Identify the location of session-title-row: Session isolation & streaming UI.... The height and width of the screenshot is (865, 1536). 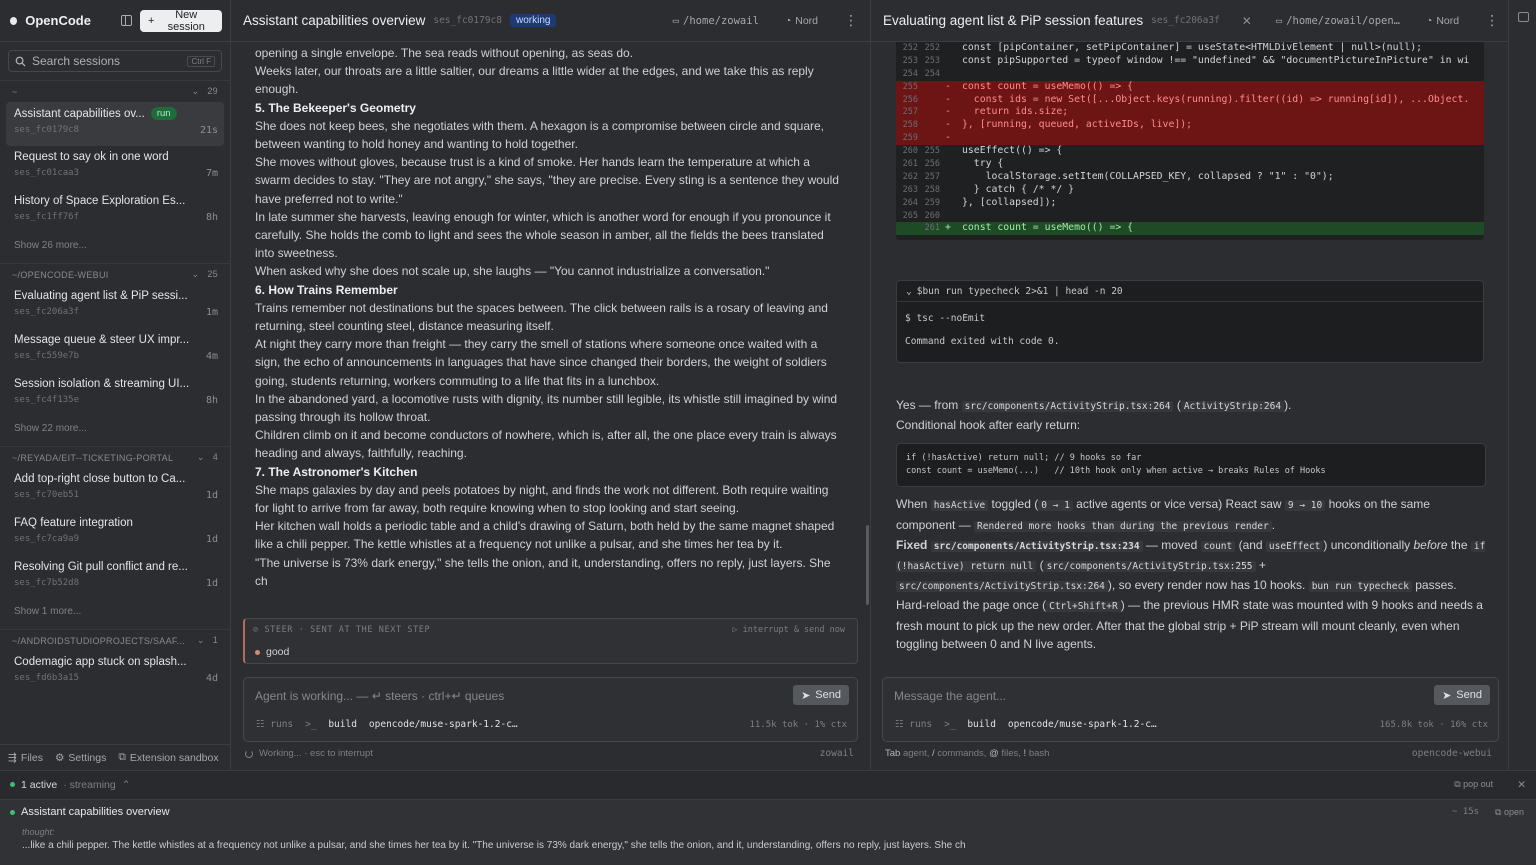
(116, 384).